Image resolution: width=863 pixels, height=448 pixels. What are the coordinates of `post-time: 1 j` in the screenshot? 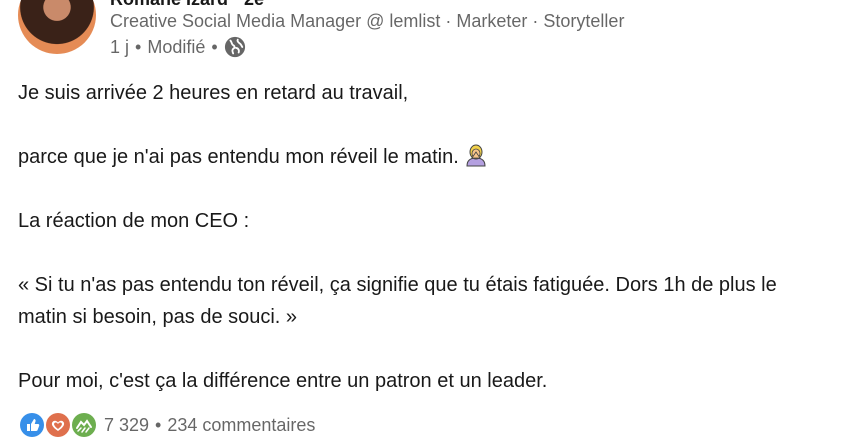 It's located at (120, 46).